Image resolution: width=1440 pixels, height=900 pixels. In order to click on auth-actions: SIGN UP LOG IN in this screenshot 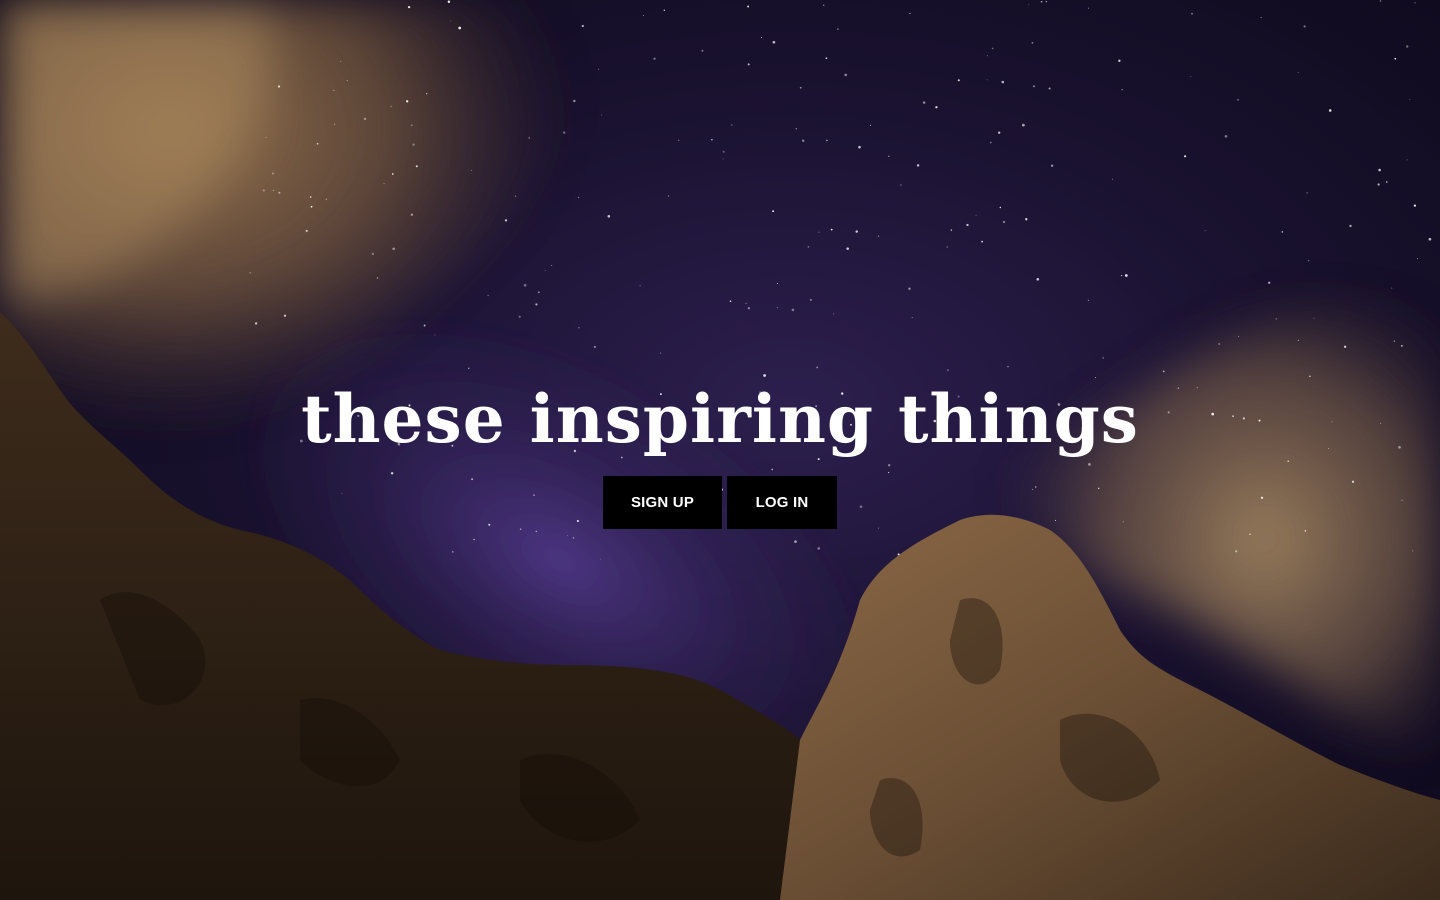, I will do `click(720, 502)`.